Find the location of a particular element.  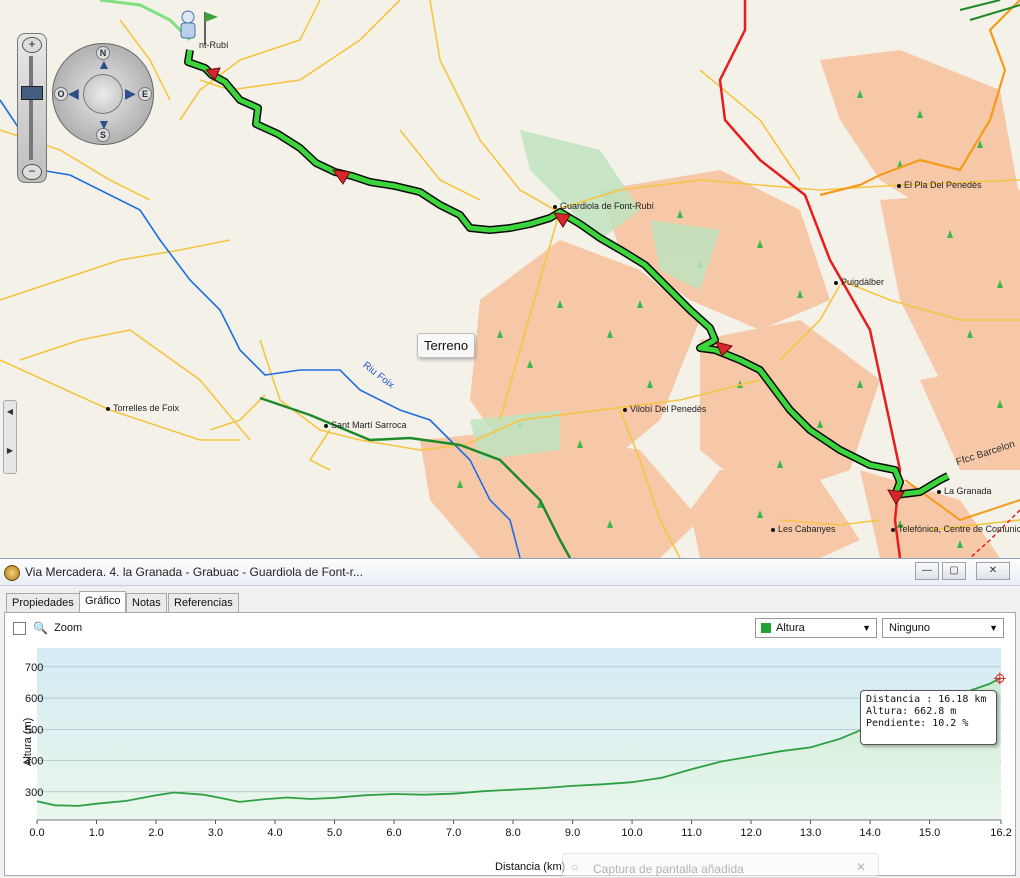

series-select-value: Altura is located at coordinates (790, 628).